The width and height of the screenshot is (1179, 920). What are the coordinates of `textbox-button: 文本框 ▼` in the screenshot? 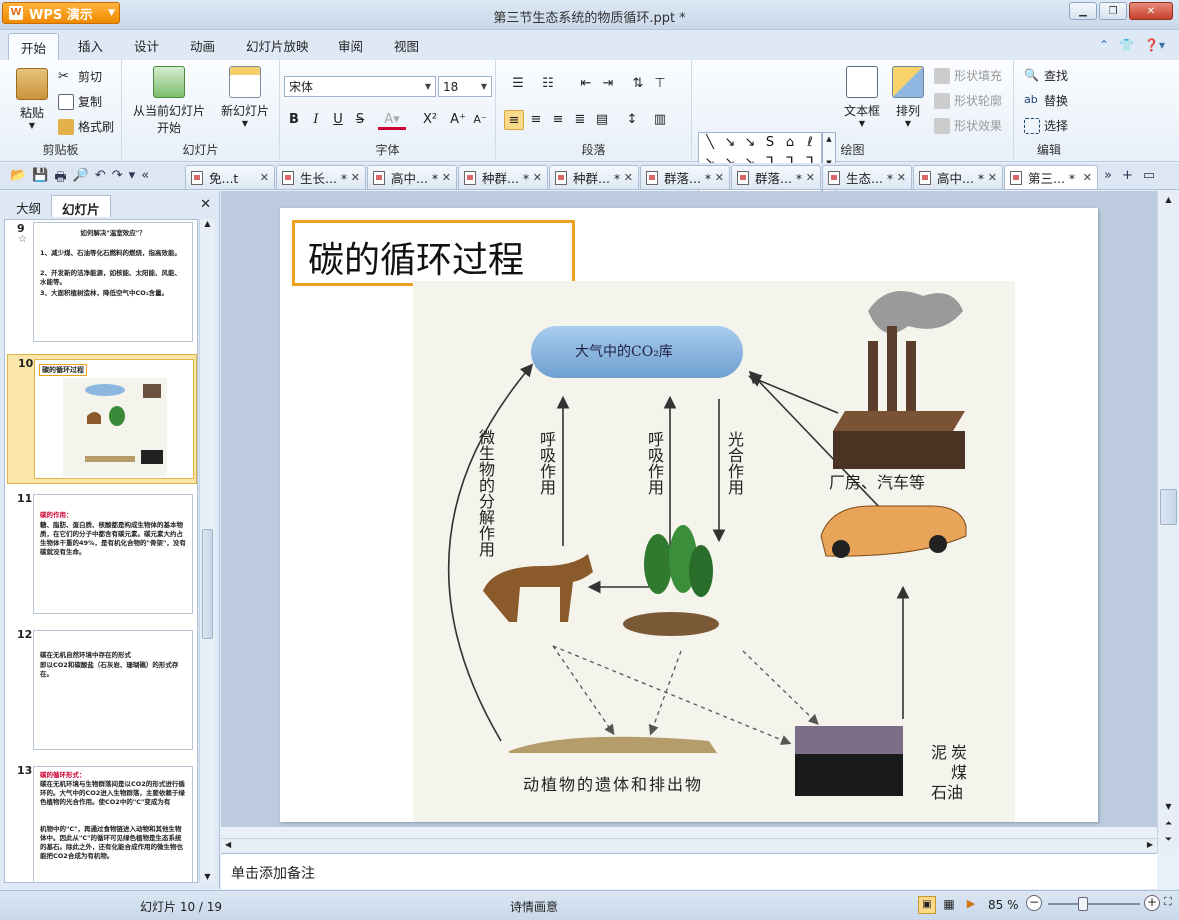 It's located at (862, 97).